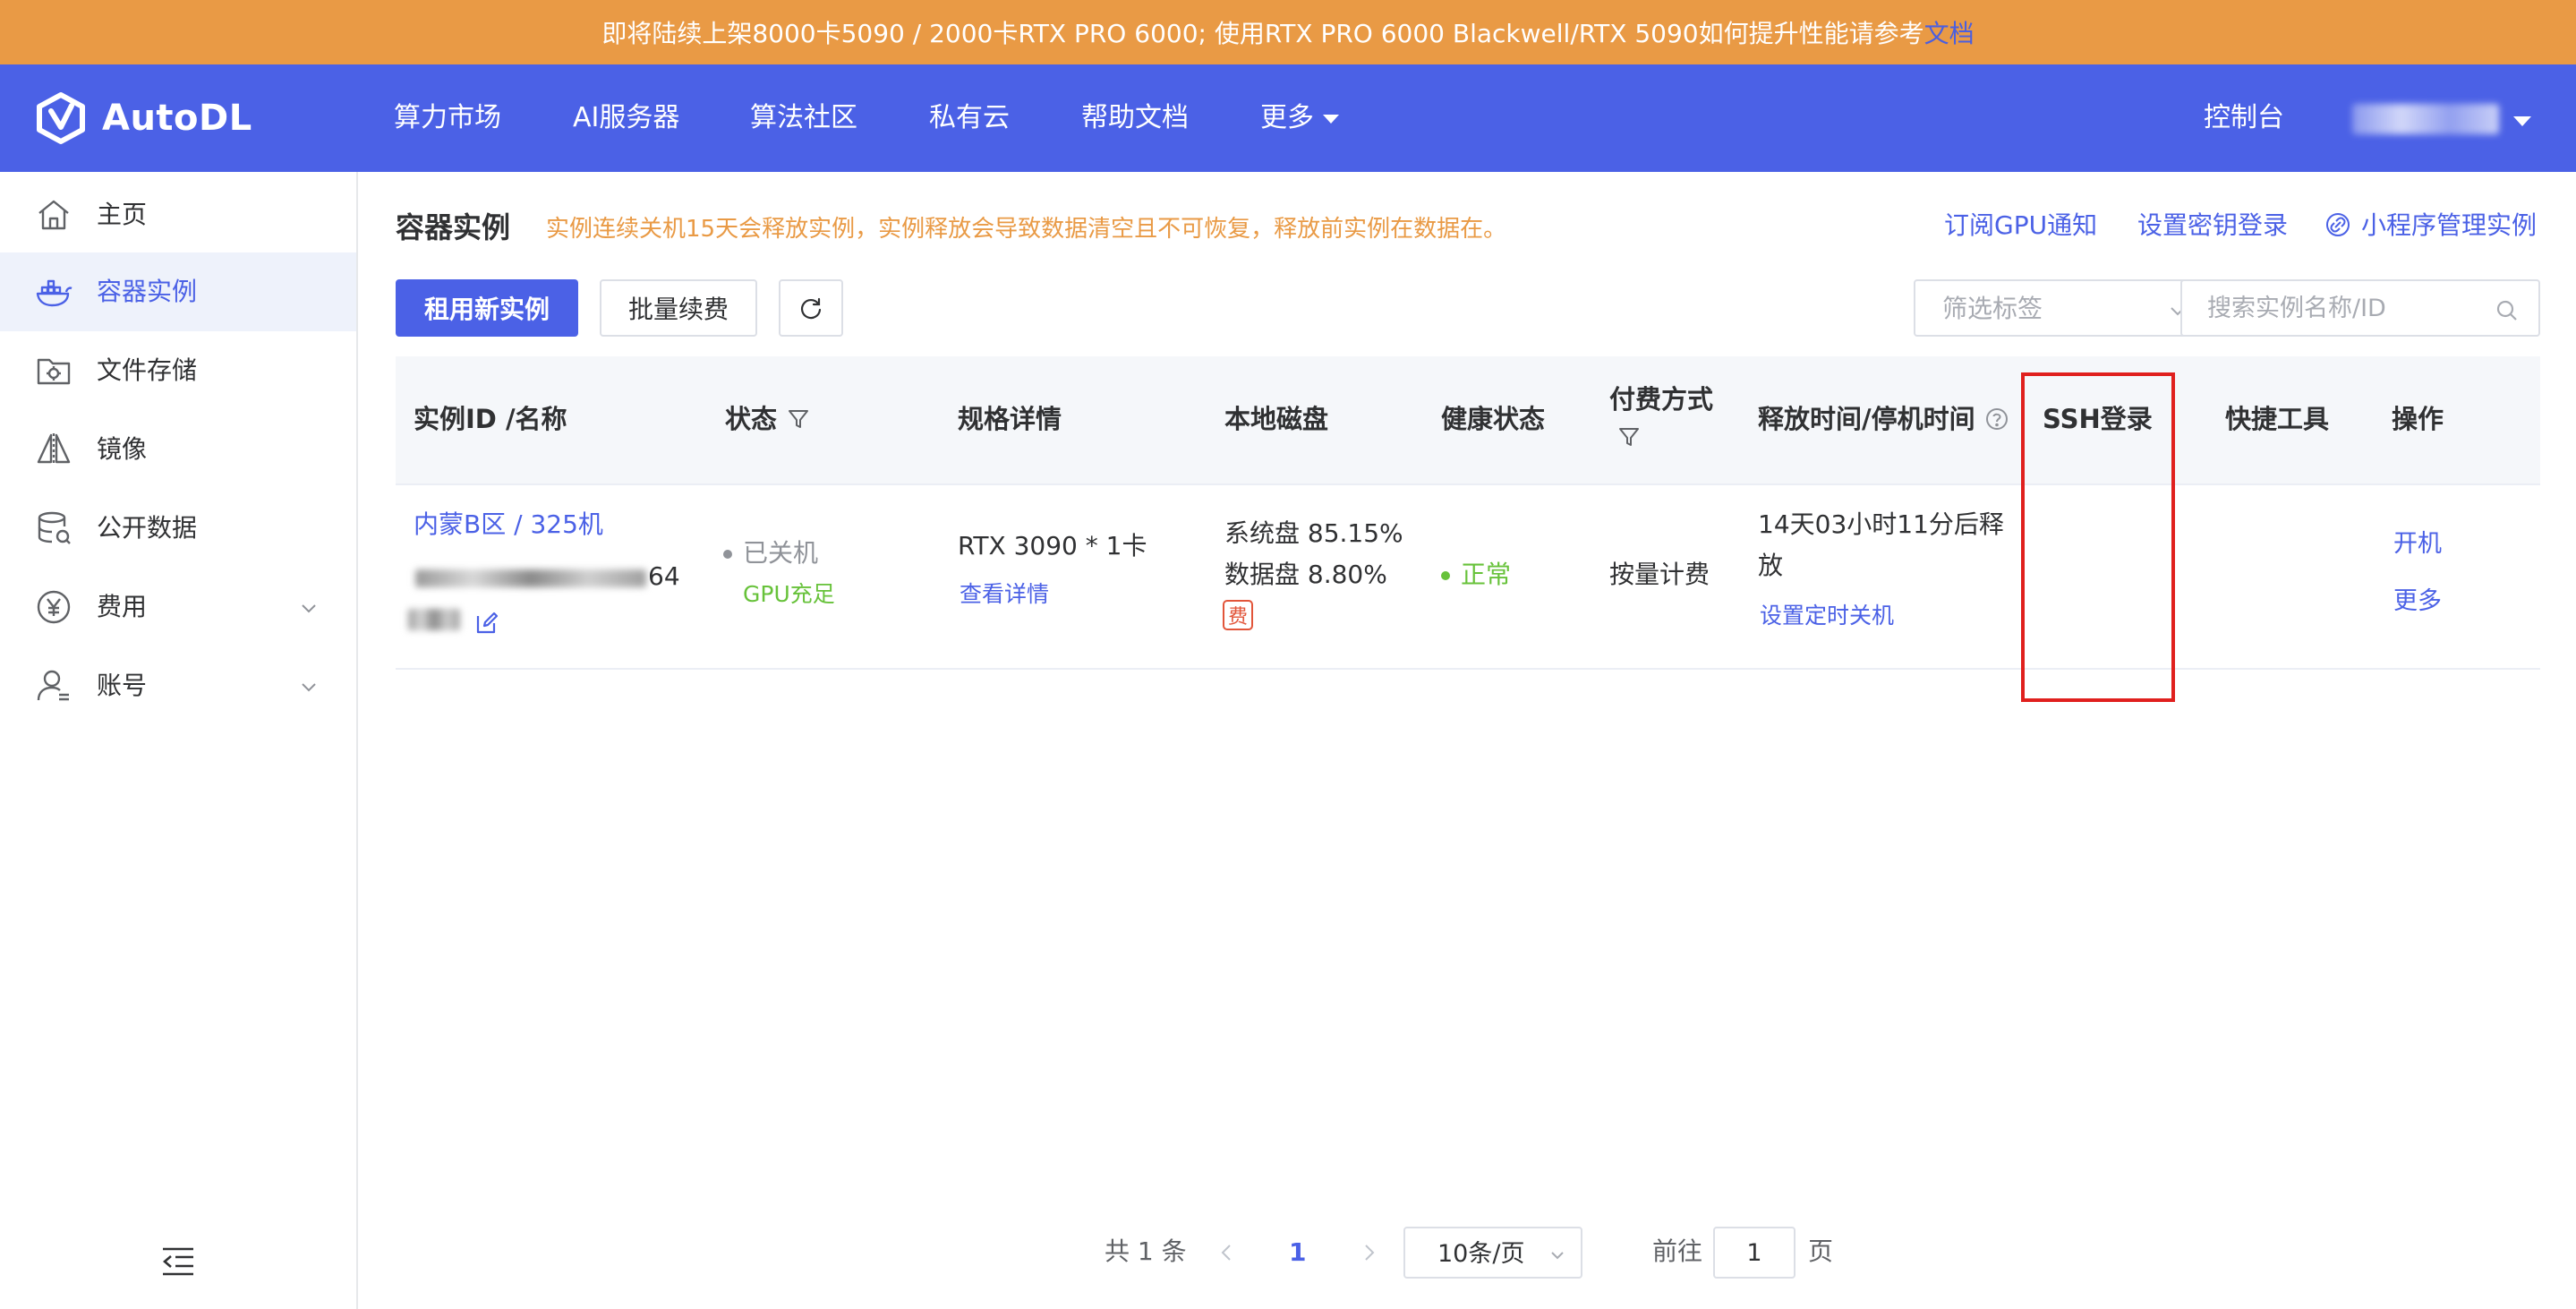  Describe the element at coordinates (487, 308) in the screenshot. I see `rent-new-instance-button: 租用新实例` at that location.